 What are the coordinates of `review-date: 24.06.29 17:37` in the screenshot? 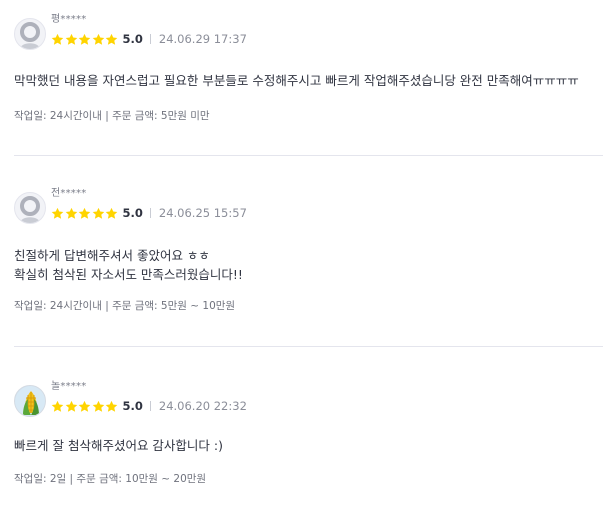 It's located at (202, 39).